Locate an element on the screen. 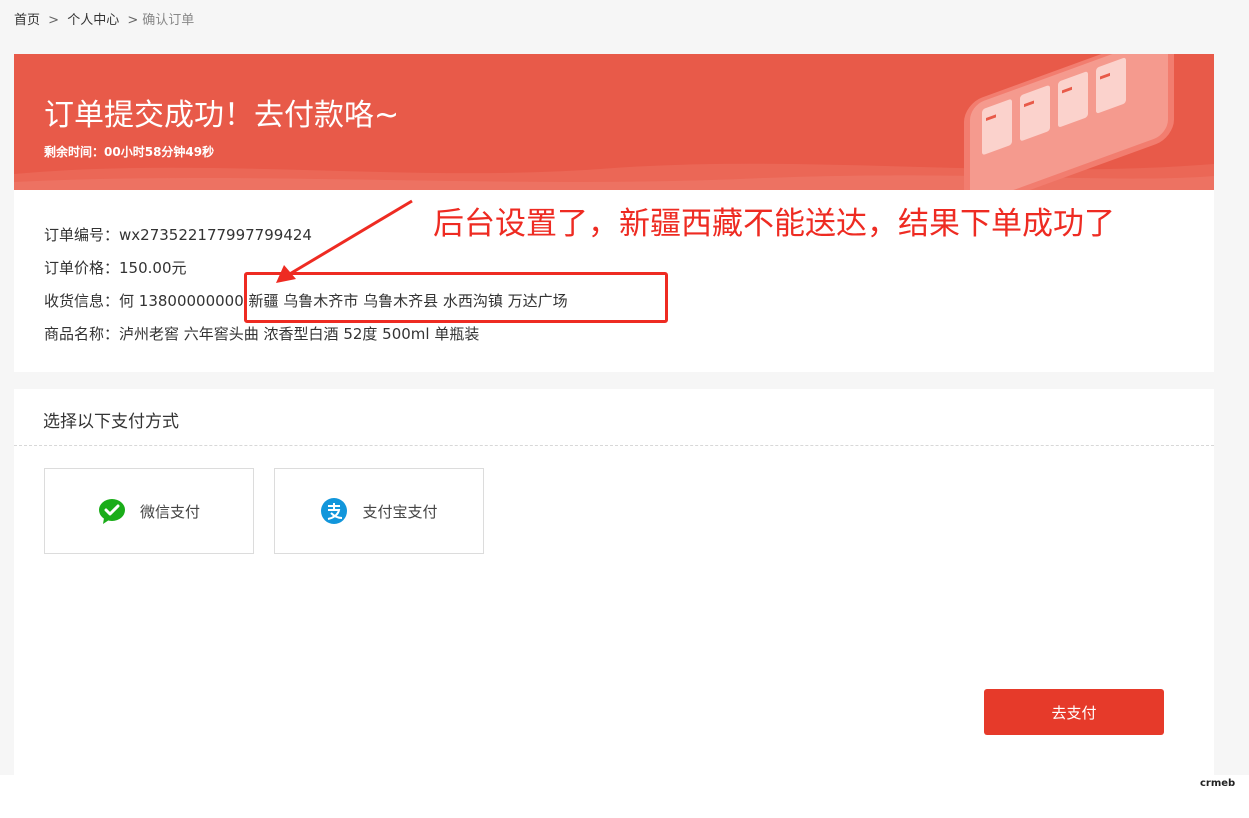  watermark-logo: crmeb is located at coordinates (1218, 783).